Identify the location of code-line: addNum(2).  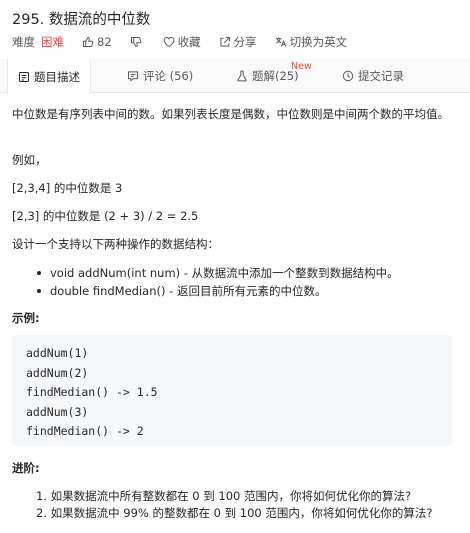
(57, 372).